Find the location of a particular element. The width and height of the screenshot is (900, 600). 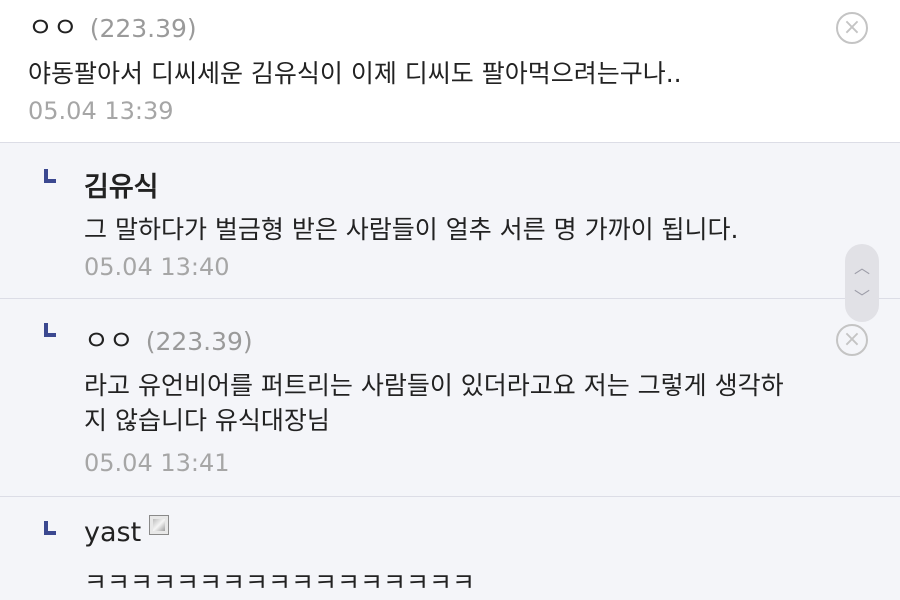

comment-nickname: yast is located at coordinates (112, 532).